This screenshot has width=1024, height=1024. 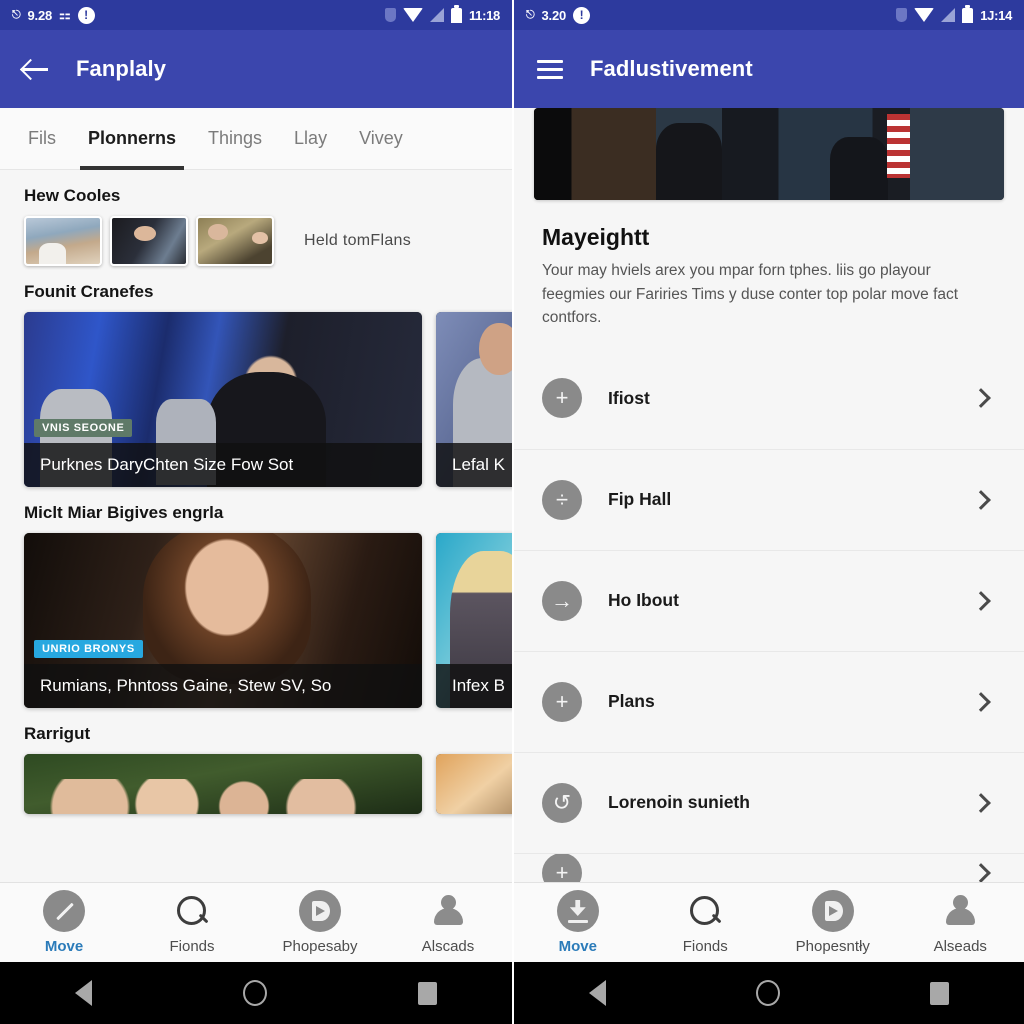 I want to click on tab-things: Things, so click(x=235, y=139).